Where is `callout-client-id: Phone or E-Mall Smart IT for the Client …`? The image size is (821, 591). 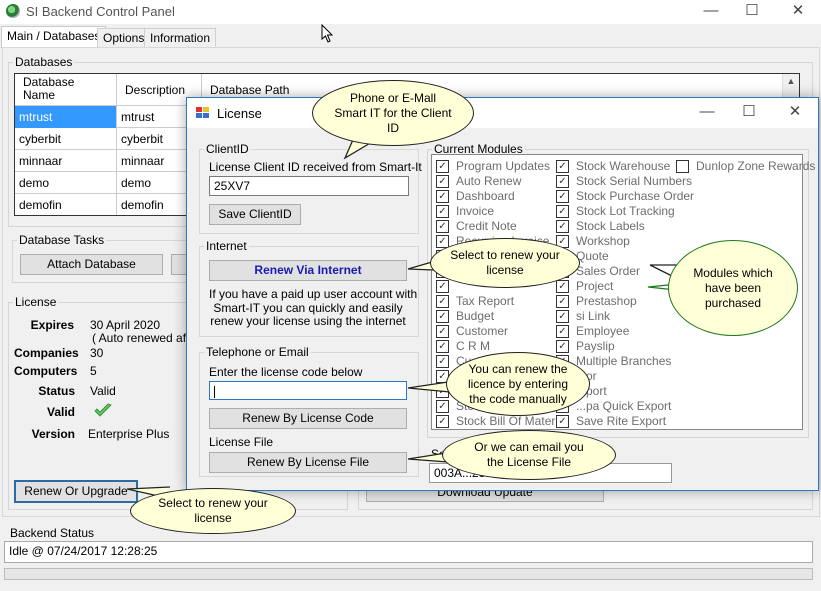 callout-client-id: Phone or E-Mall Smart IT for the Client … is located at coordinates (393, 113).